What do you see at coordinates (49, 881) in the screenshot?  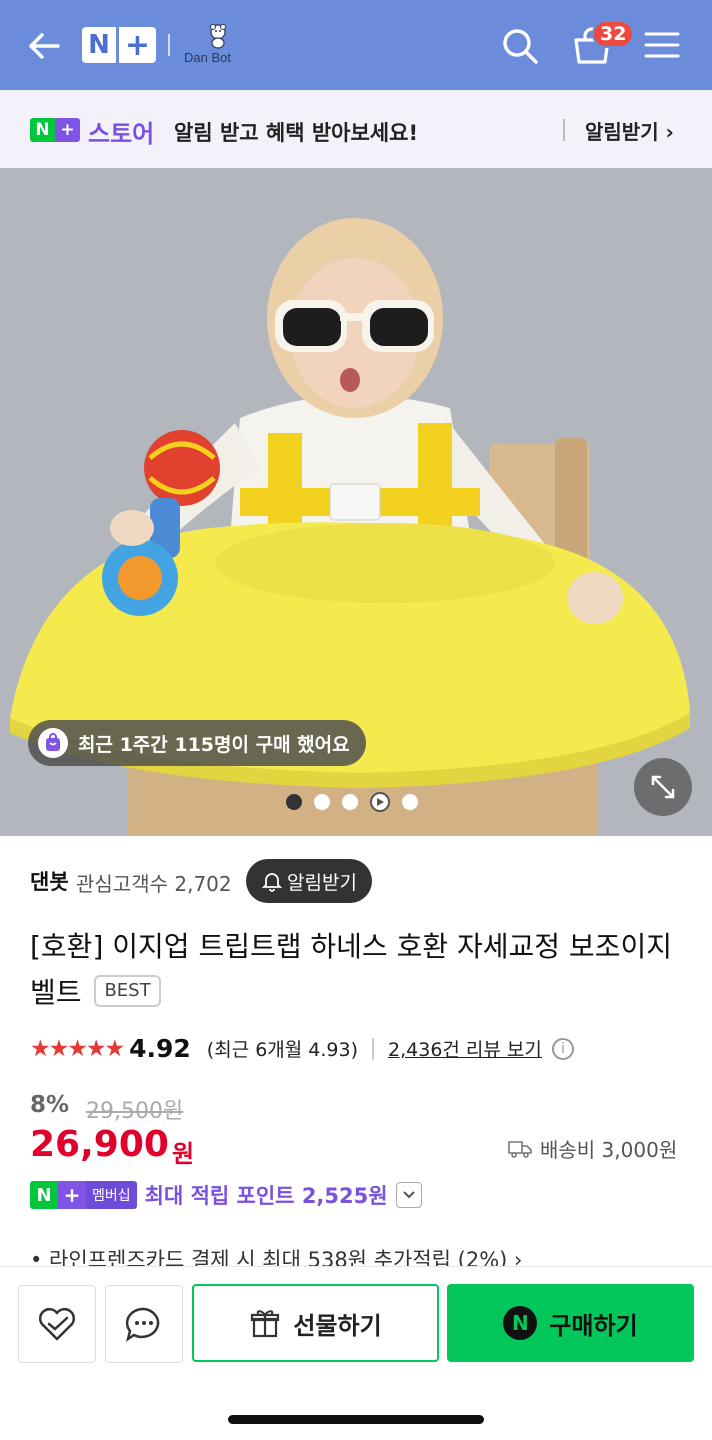 I see `seller-name: 댄봇` at bounding box center [49, 881].